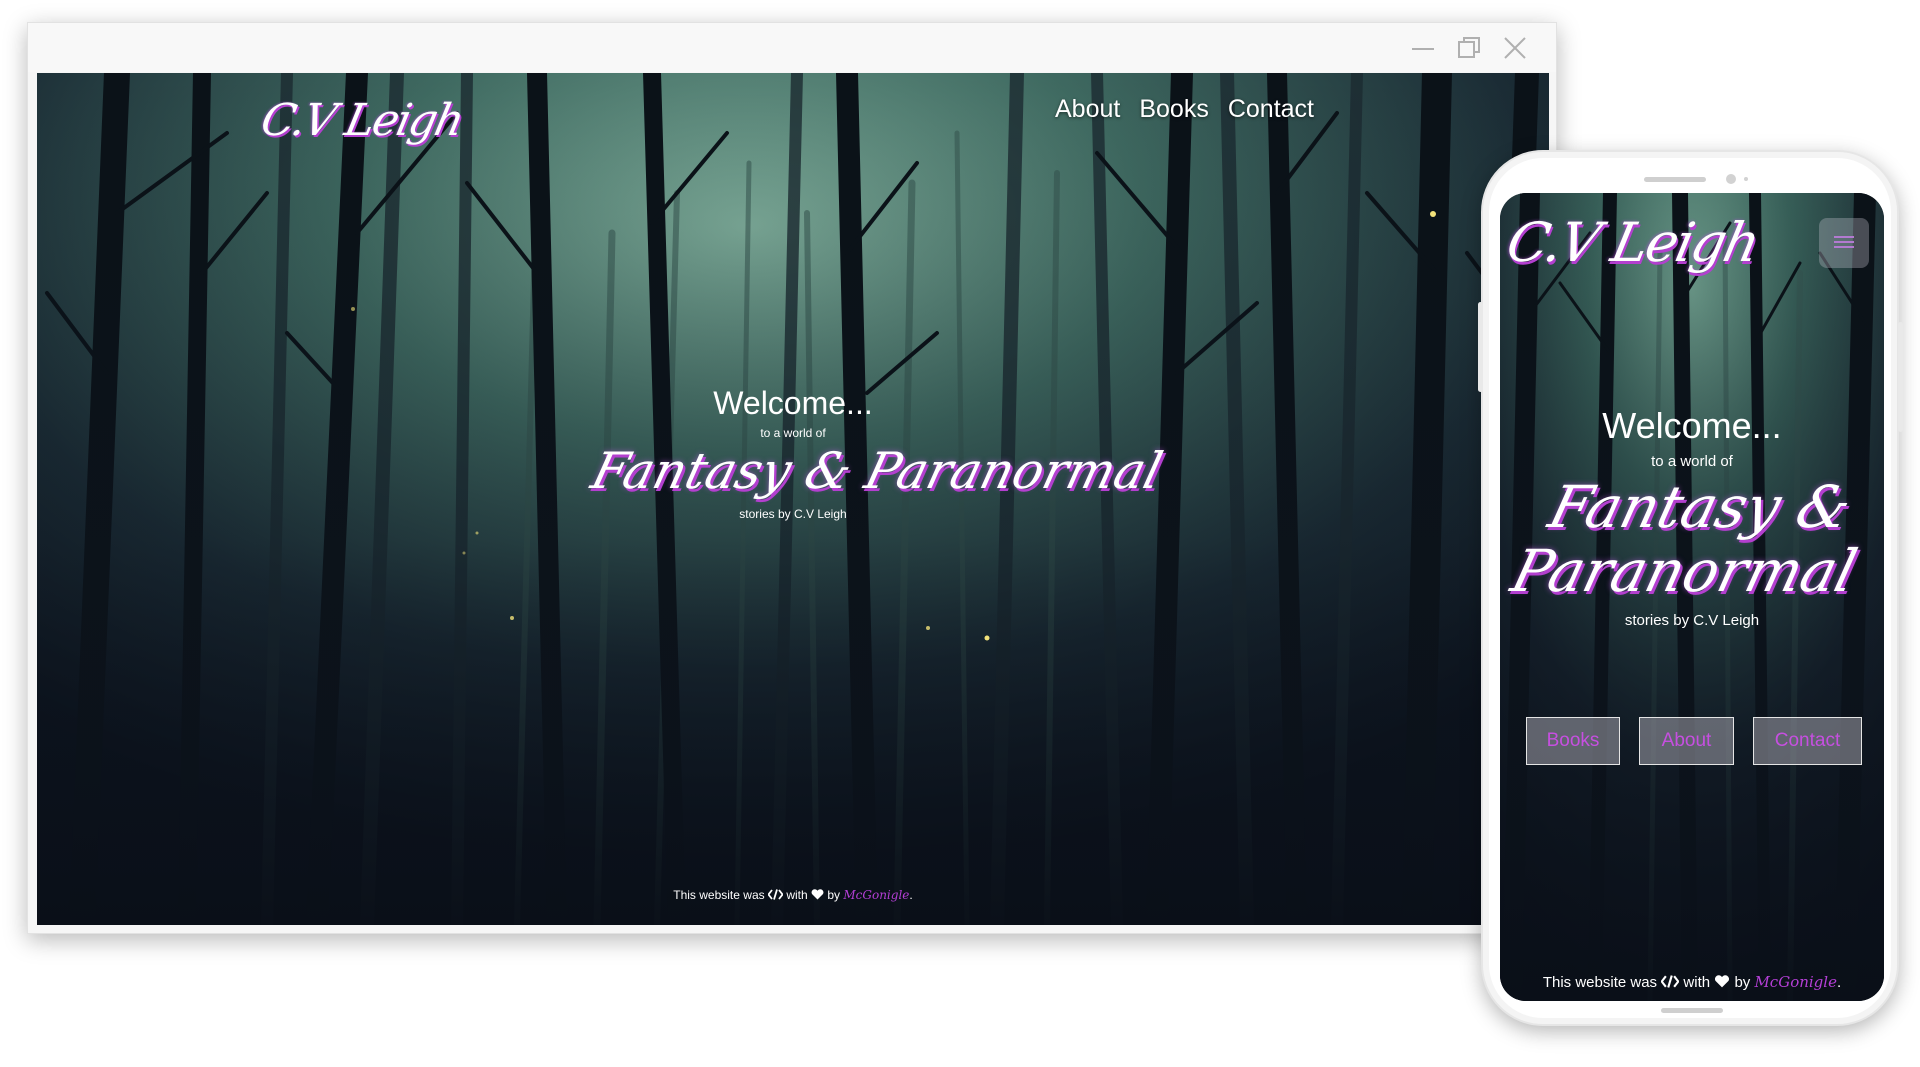  What do you see at coordinates (877, 471) in the screenshot?
I see `hero-script-title: Fantasy & Paranormal` at bounding box center [877, 471].